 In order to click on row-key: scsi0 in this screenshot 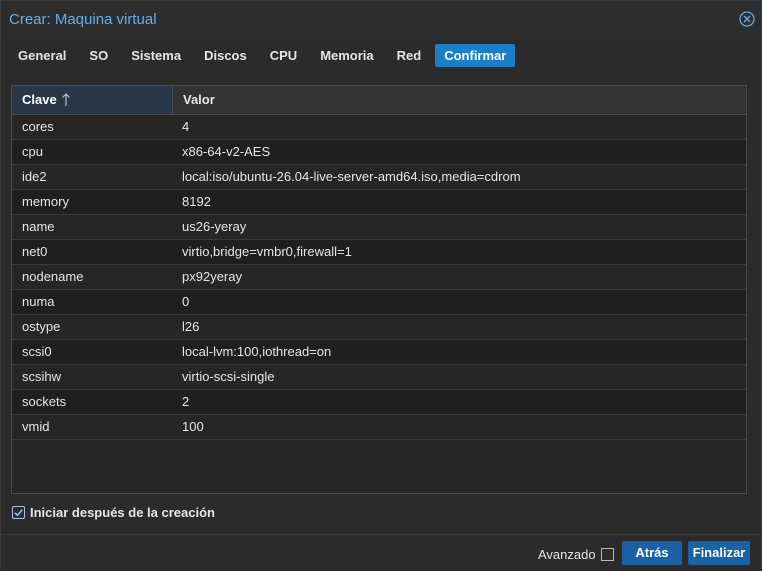, I will do `click(37, 351)`.